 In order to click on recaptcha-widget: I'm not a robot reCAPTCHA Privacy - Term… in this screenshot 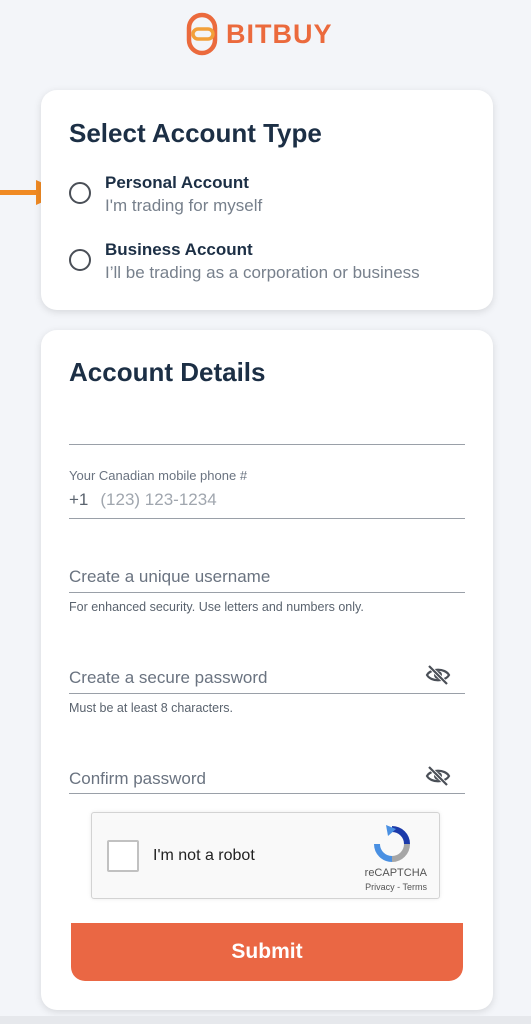, I will do `click(265, 855)`.